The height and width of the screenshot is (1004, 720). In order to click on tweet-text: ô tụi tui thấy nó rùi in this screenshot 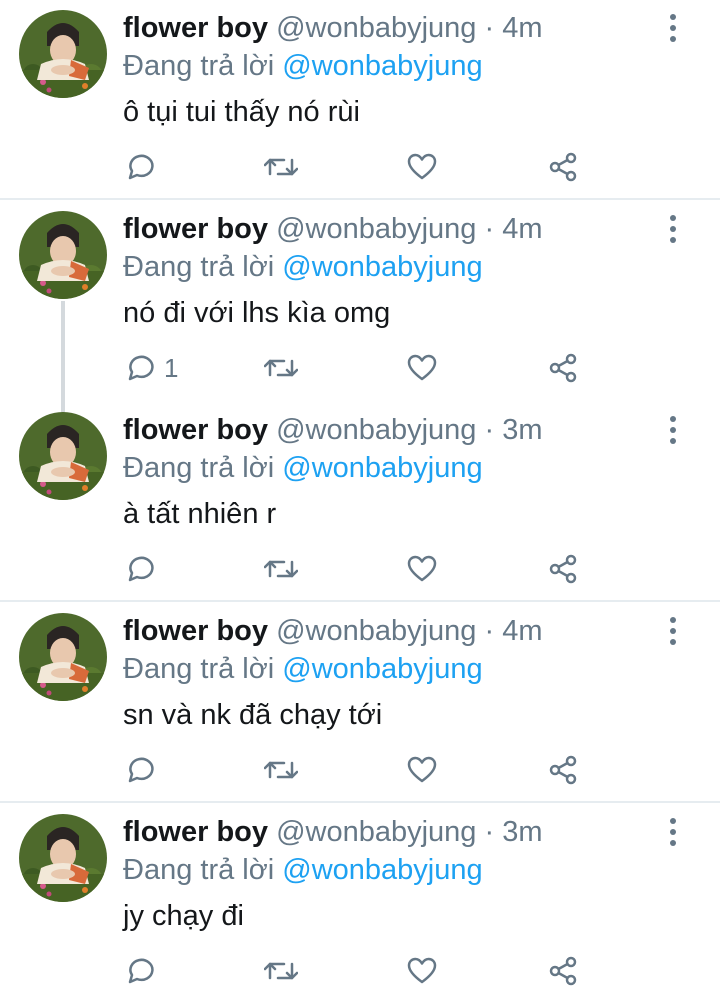, I will do `click(241, 112)`.